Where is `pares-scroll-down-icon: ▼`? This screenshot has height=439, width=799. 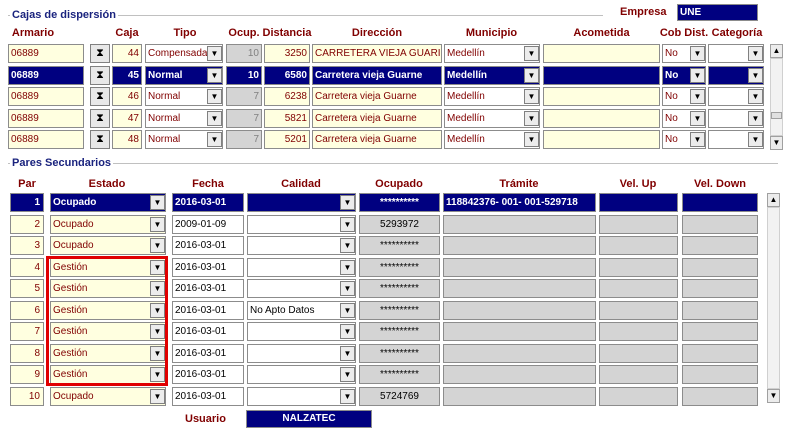 pares-scroll-down-icon: ▼ is located at coordinates (773, 396).